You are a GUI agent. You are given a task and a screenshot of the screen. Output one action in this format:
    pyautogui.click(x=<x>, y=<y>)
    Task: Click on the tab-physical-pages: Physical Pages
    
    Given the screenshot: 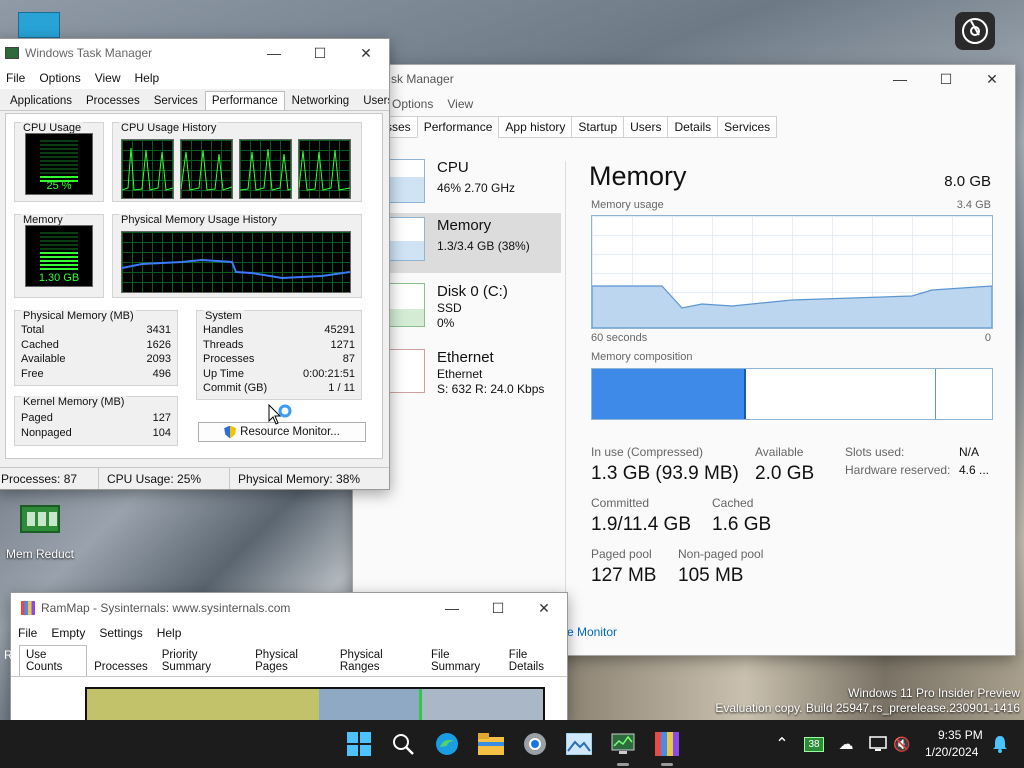 What is the action you would take?
    pyautogui.click(x=290, y=660)
    